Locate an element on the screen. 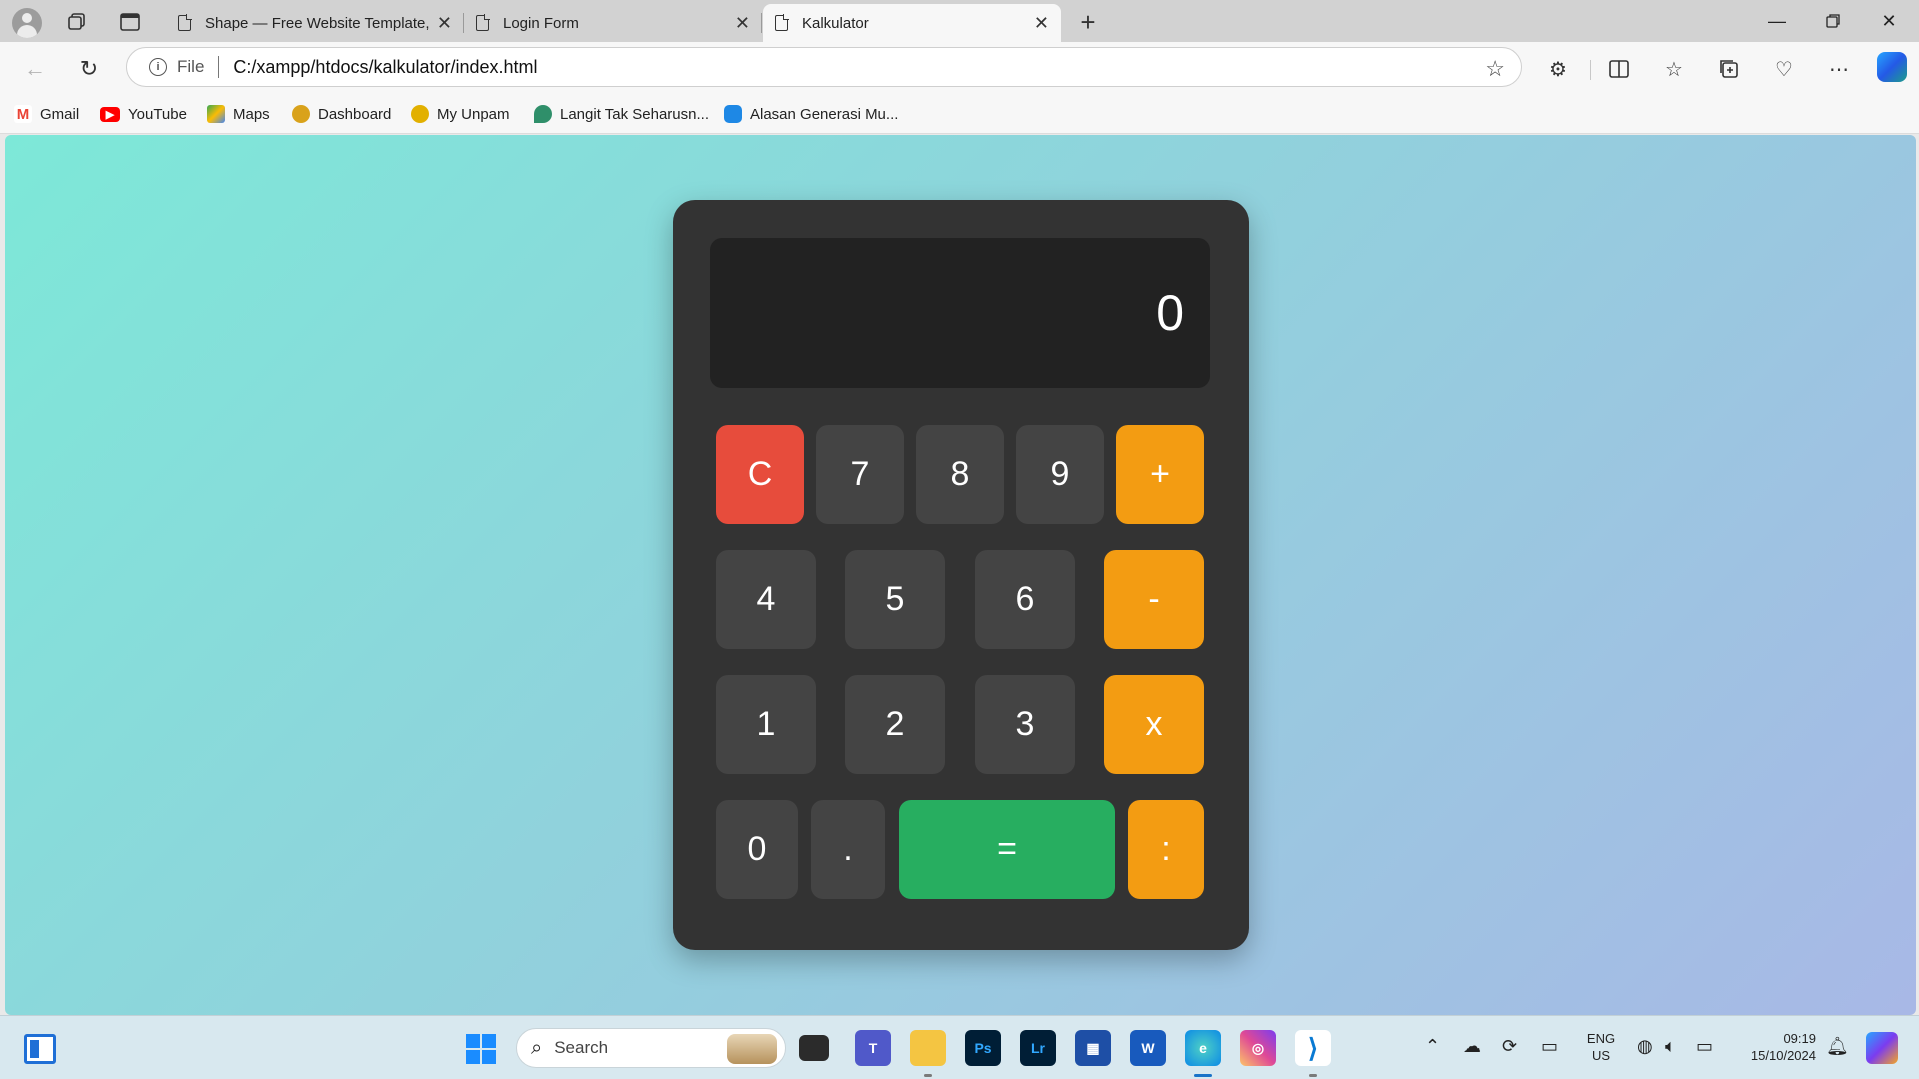  back-arrow-icon: ← is located at coordinates (35, 69).